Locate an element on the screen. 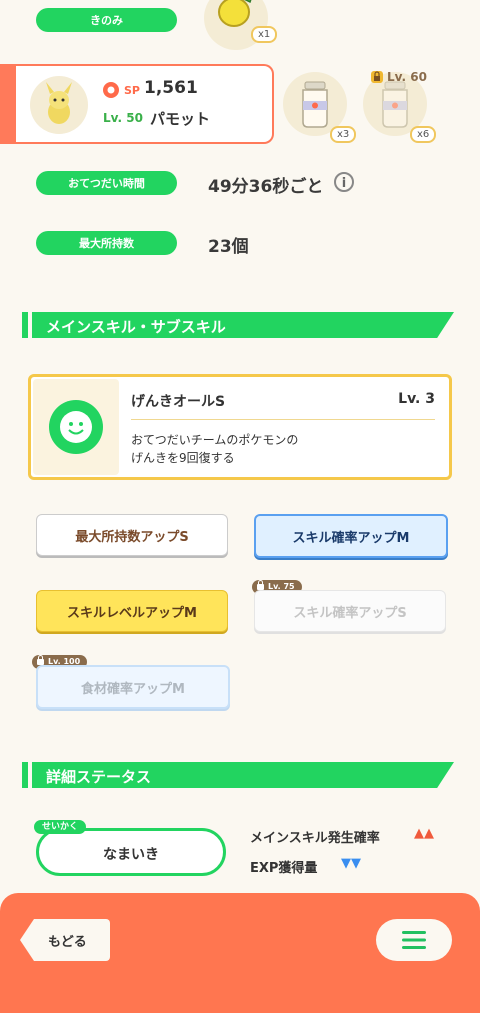 The image size is (480, 1013). skills-section-header: メインスキル・サブスキル is located at coordinates (238, 325).